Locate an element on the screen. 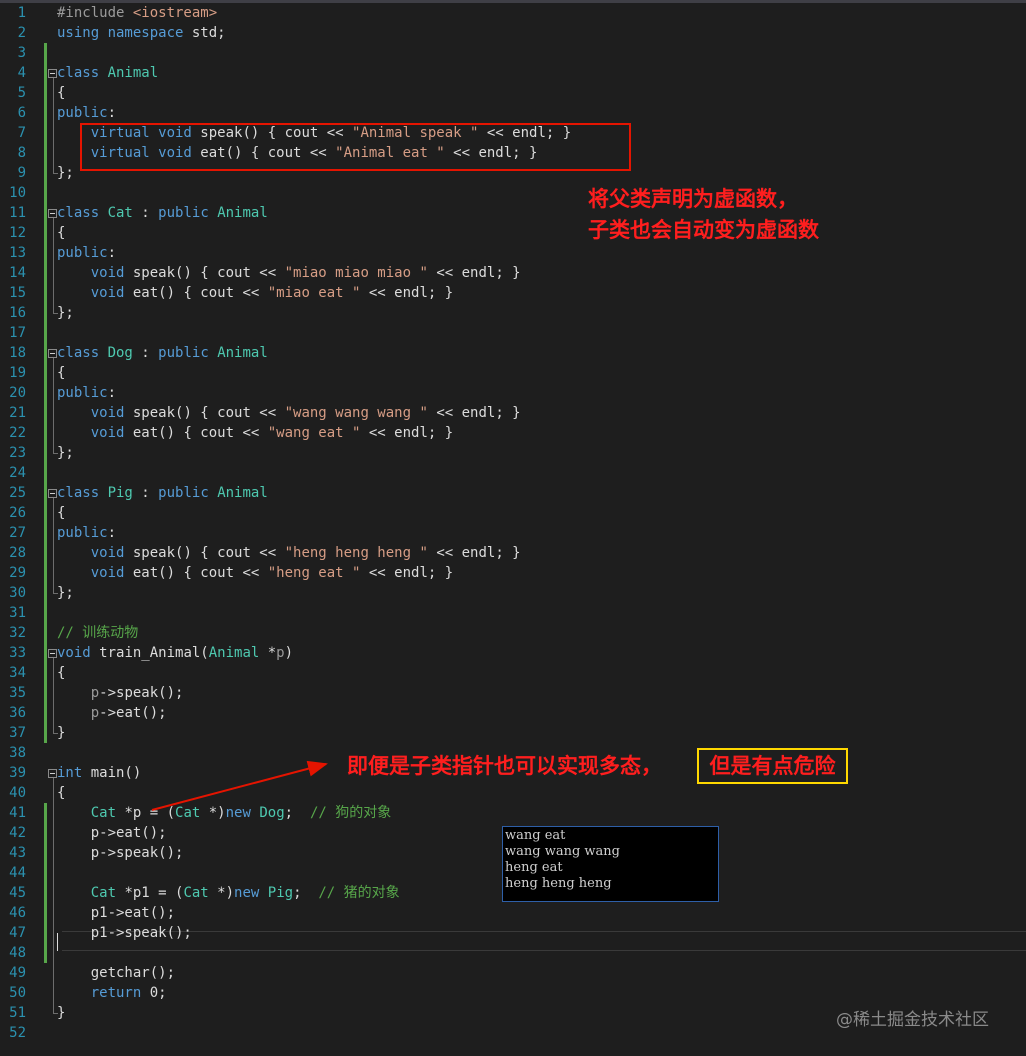 Image resolution: width=1026 pixels, height=1056 pixels. text-caret is located at coordinates (57, 942).